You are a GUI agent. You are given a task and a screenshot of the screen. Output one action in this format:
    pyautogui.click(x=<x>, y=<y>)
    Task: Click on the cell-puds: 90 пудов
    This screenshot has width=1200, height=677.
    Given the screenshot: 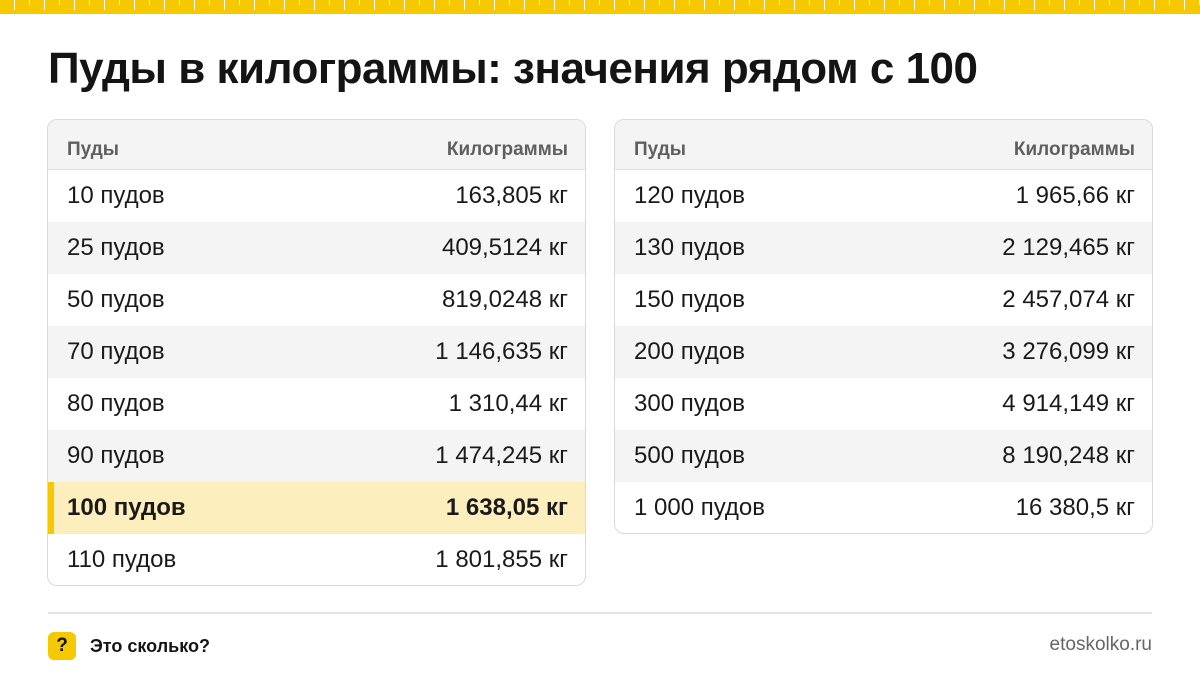 What is the action you would take?
    pyautogui.click(x=116, y=455)
    